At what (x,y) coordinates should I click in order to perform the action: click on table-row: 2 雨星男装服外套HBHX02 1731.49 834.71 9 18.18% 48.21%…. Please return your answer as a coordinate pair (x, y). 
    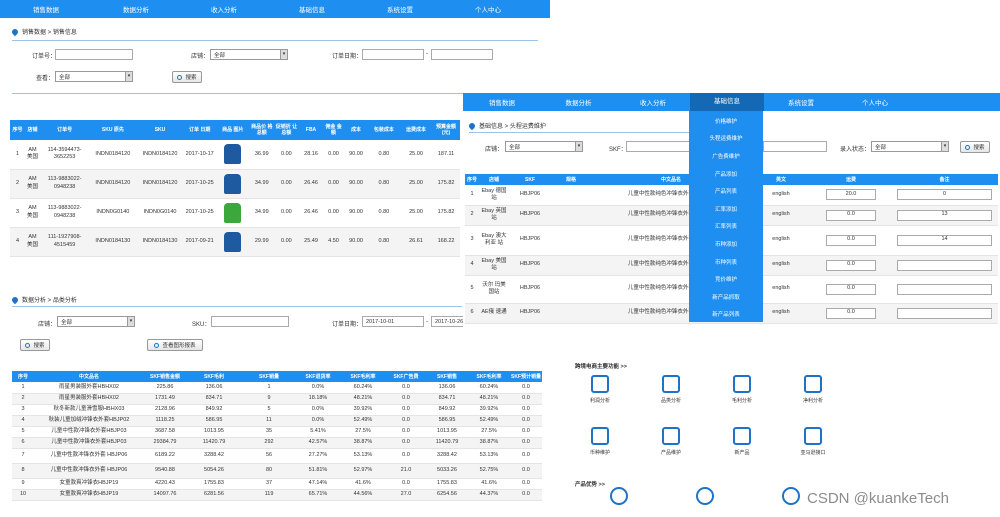
    Looking at the image, I should click on (277, 399).